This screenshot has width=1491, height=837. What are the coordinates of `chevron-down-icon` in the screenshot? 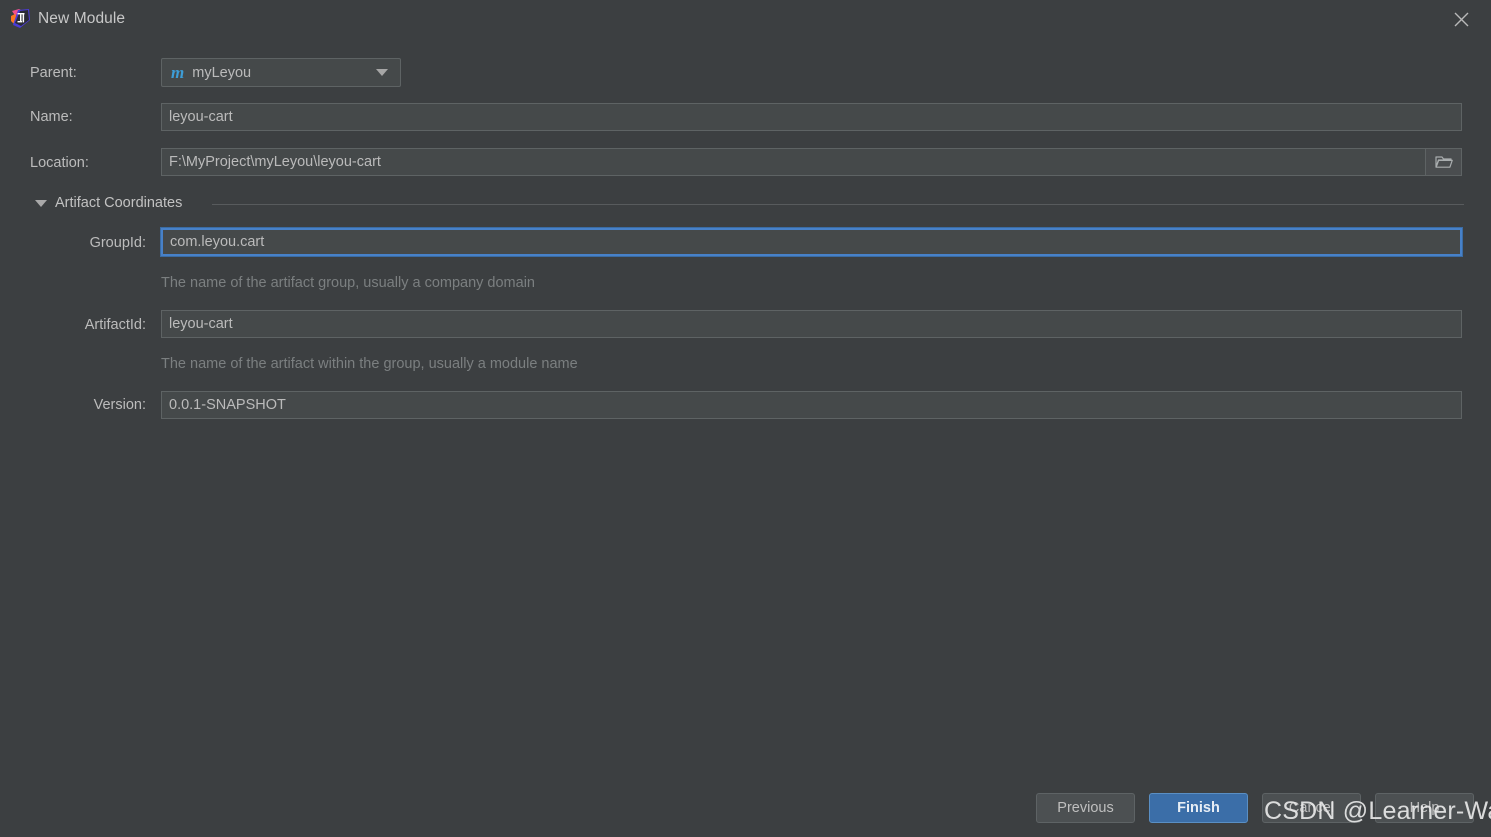 It's located at (382, 72).